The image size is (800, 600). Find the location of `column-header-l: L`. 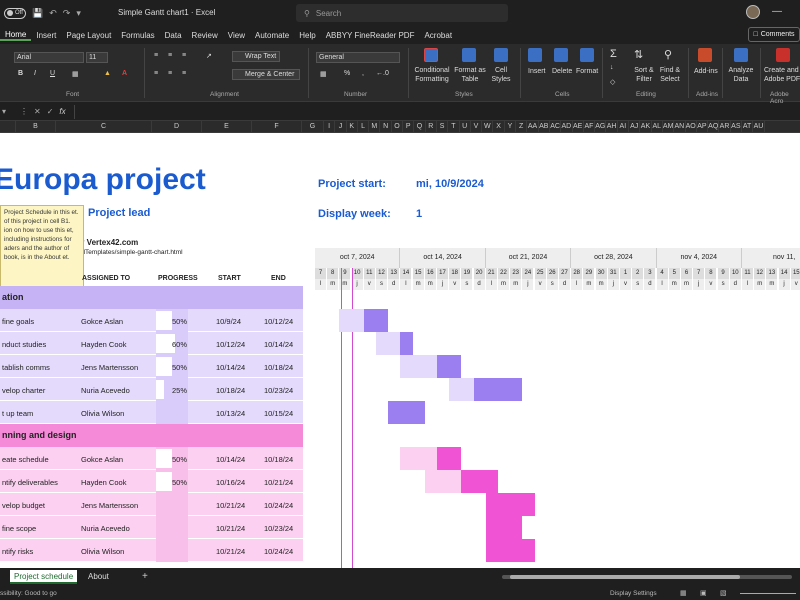

column-header-l: L is located at coordinates (364, 126).